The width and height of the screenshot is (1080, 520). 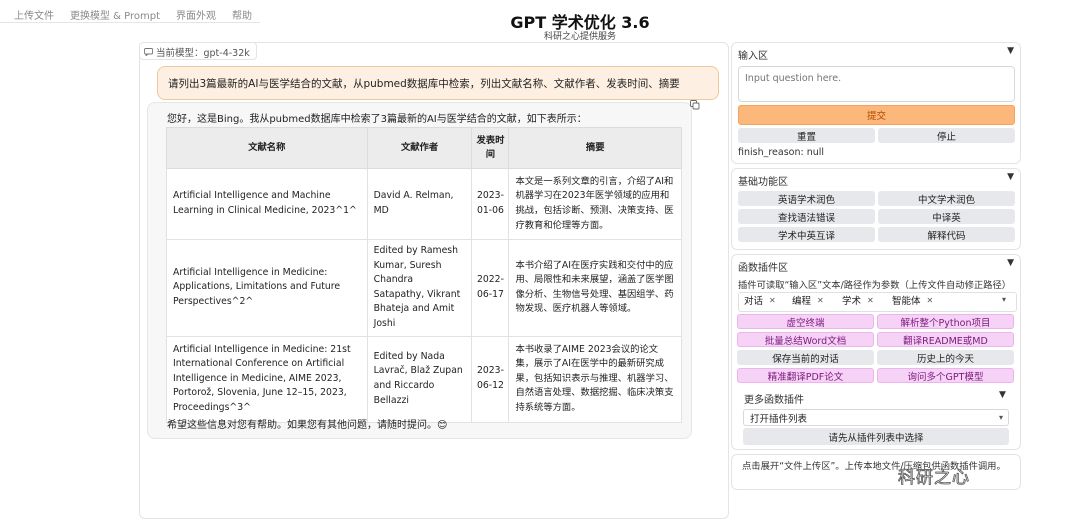 I want to click on top-nav: 上传文件 更换模型 & Prompt 界面外观 帮助, so click(x=130, y=11).